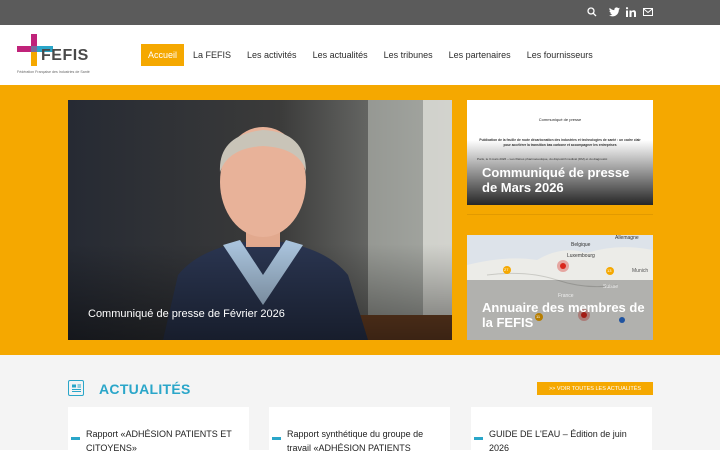  Describe the element at coordinates (558, 441) in the screenshot. I see `news-card-title: GUIDE DE L'EAU – Édition de juin 2026` at that location.